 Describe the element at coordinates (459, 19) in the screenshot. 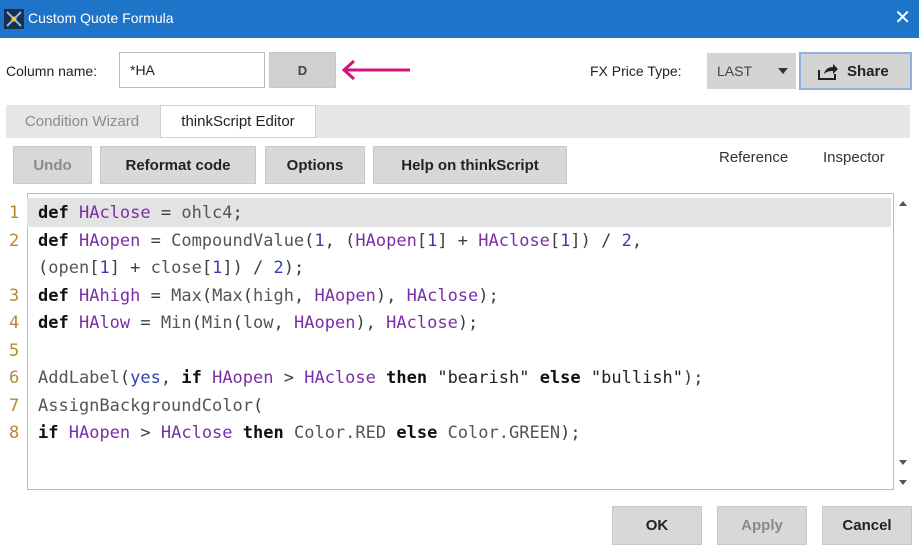

I see `title-bar: Custom Quote Formula ✕` at that location.